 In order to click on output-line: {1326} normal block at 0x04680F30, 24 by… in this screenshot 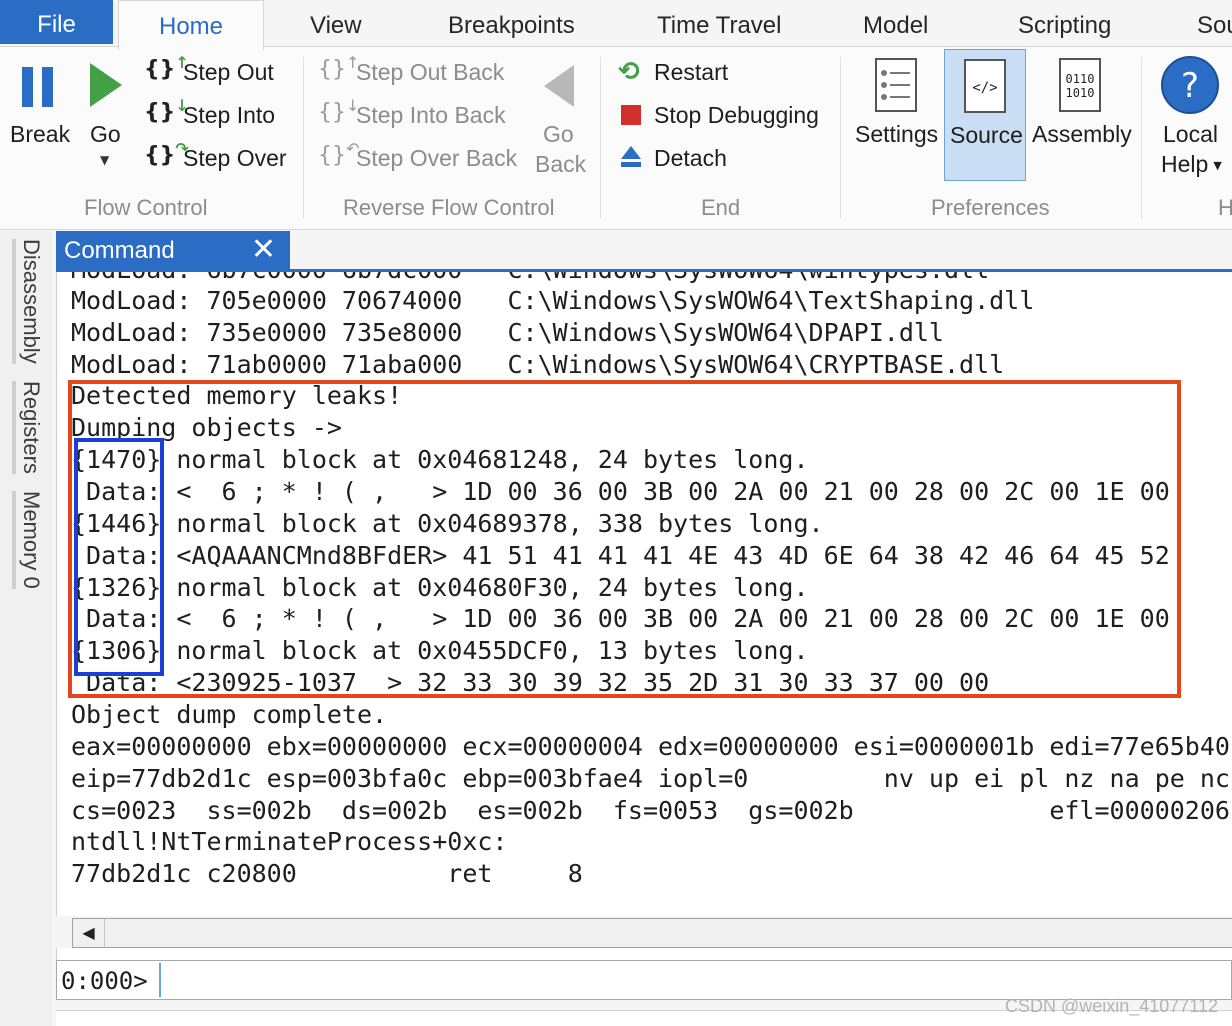, I will do `click(440, 587)`.